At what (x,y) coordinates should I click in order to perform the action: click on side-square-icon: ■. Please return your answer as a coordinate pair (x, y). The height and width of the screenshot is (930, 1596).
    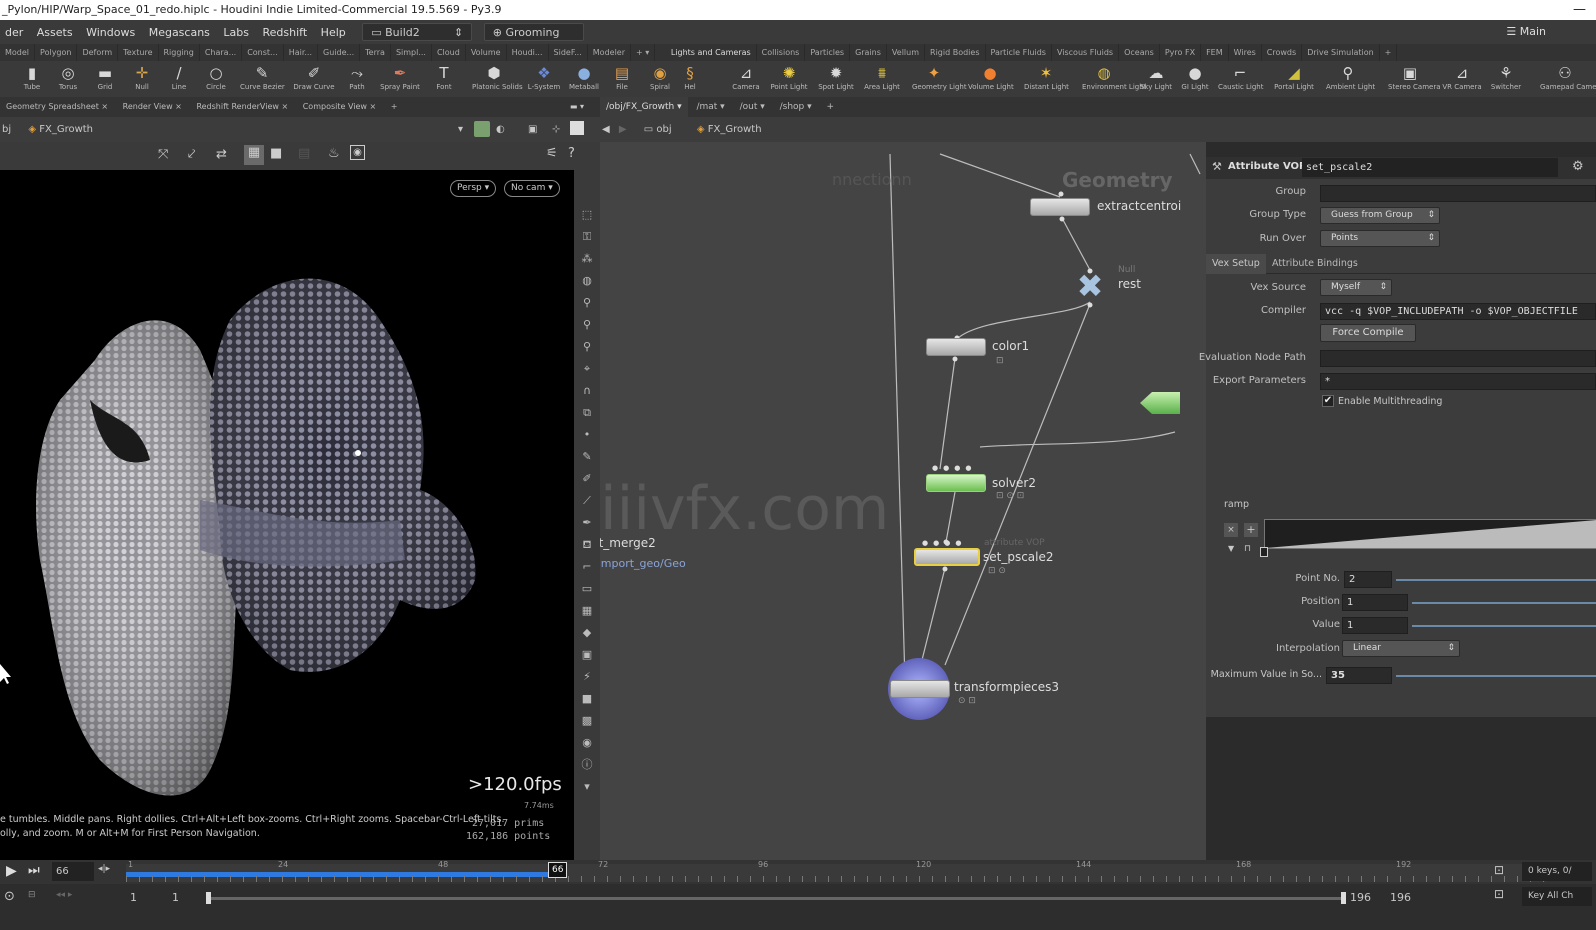
    Looking at the image, I should click on (587, 699).